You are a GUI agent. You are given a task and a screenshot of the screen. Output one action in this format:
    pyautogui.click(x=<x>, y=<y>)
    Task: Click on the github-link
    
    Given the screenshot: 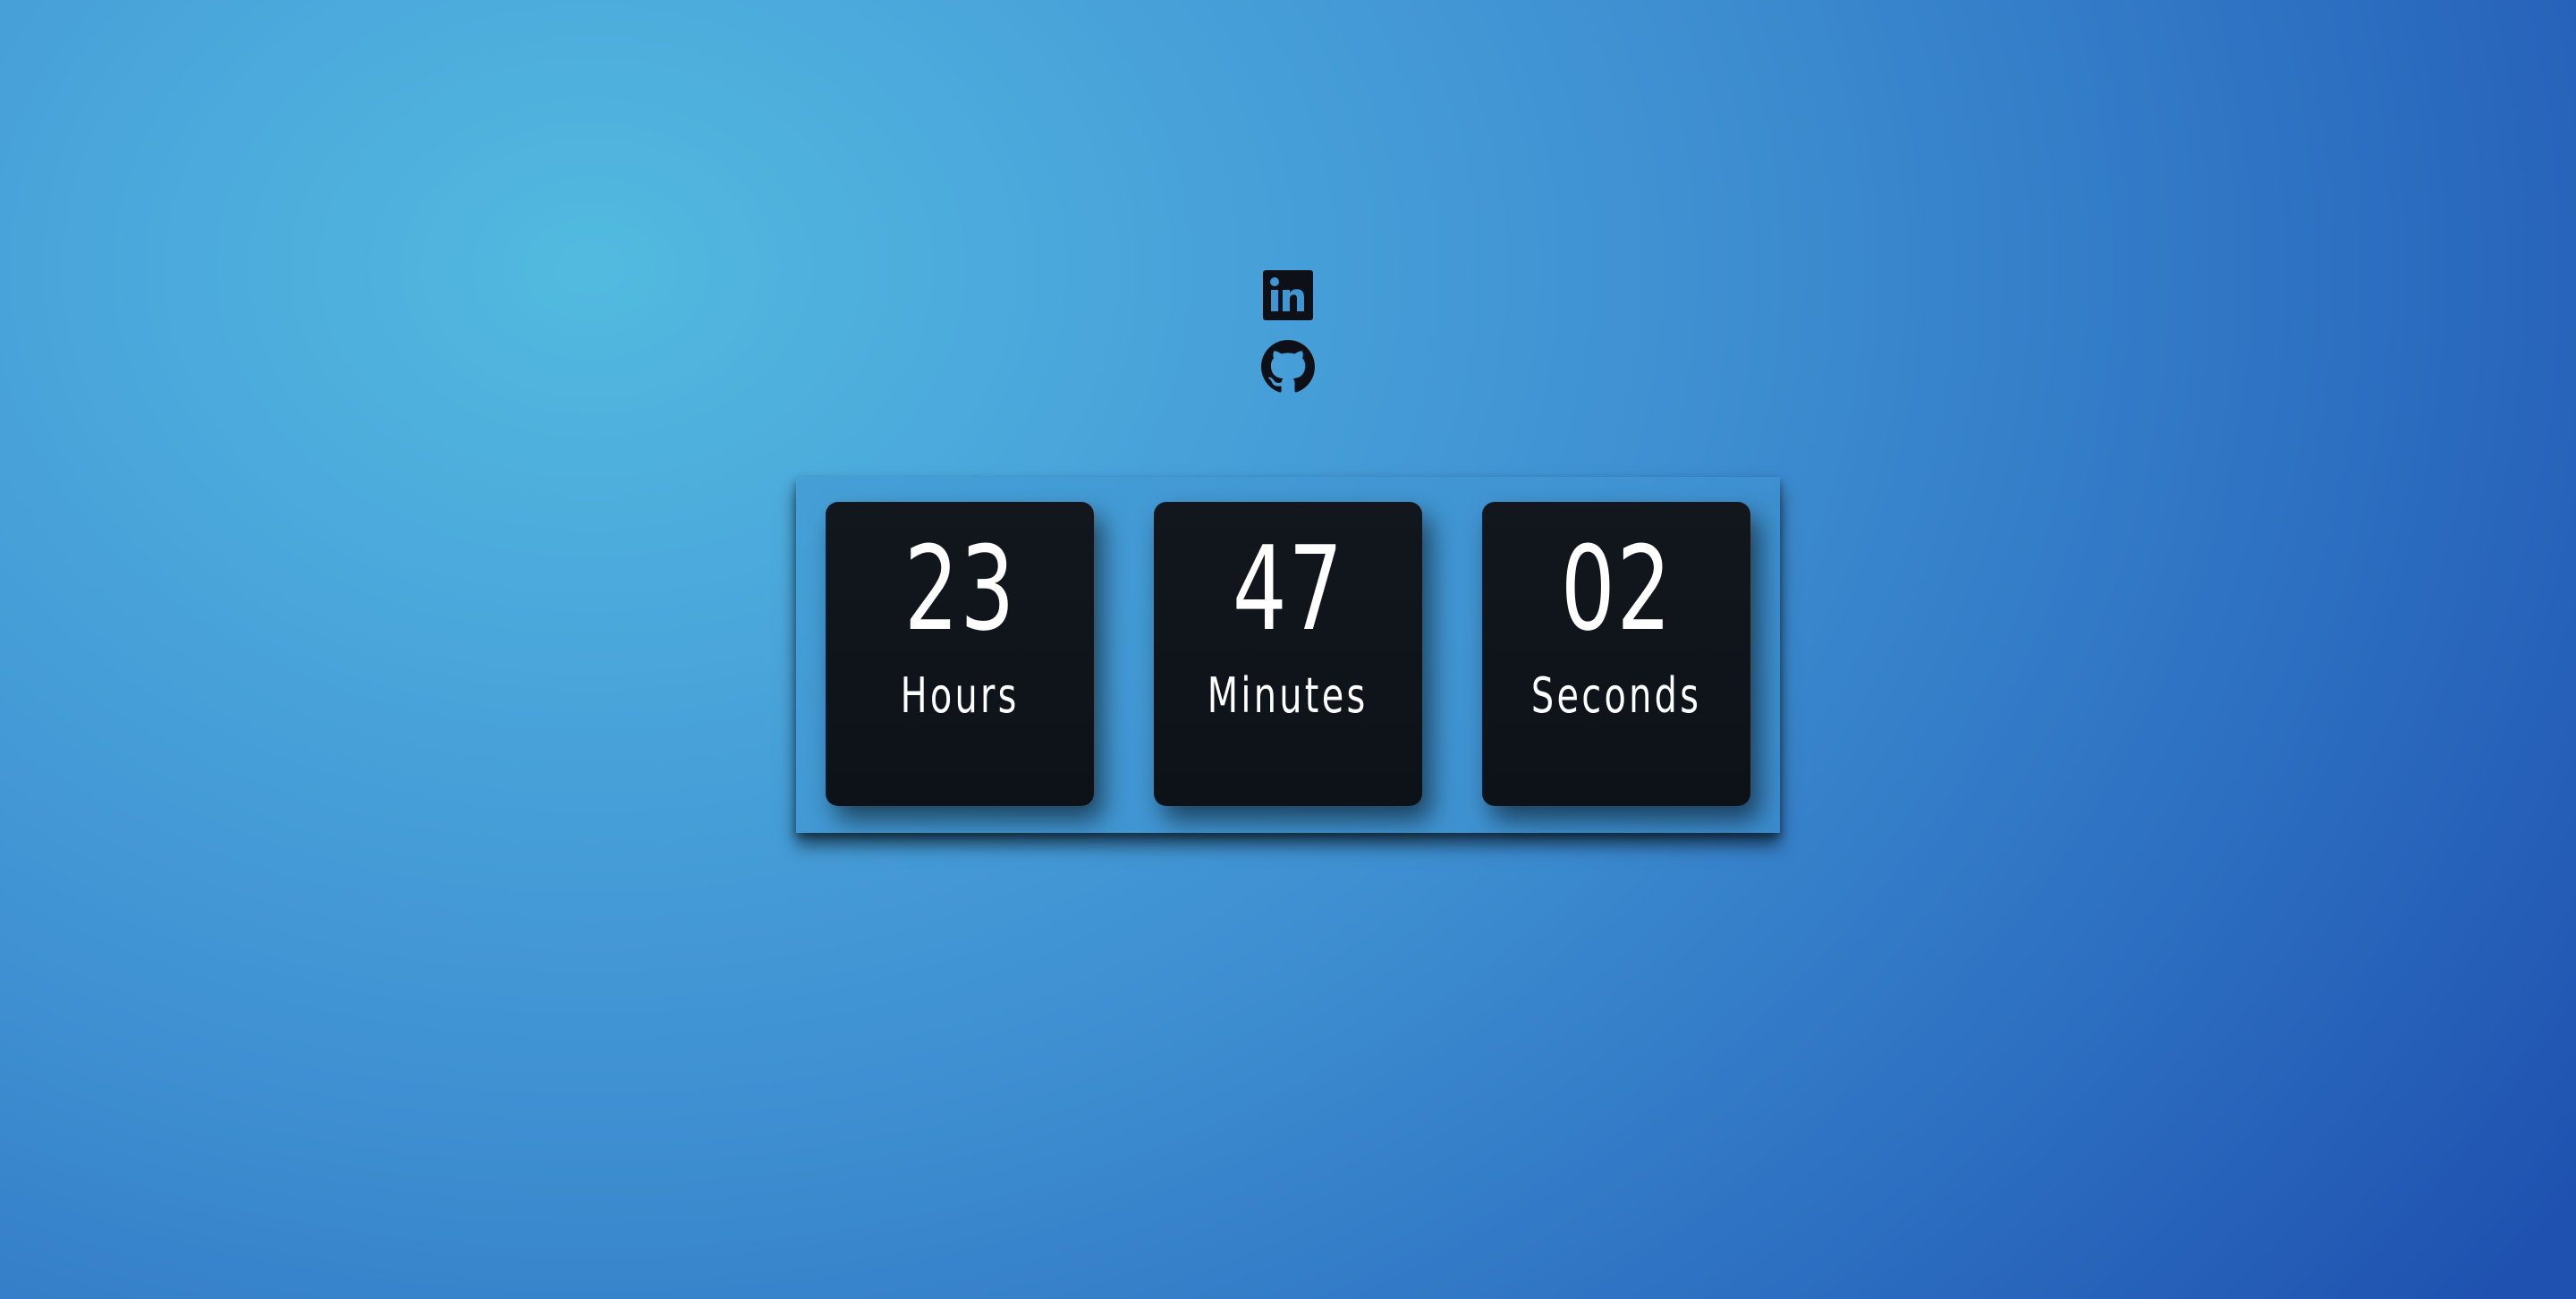 What is the action you would take?
    pyautogui.click(x=1288, y=367)
    